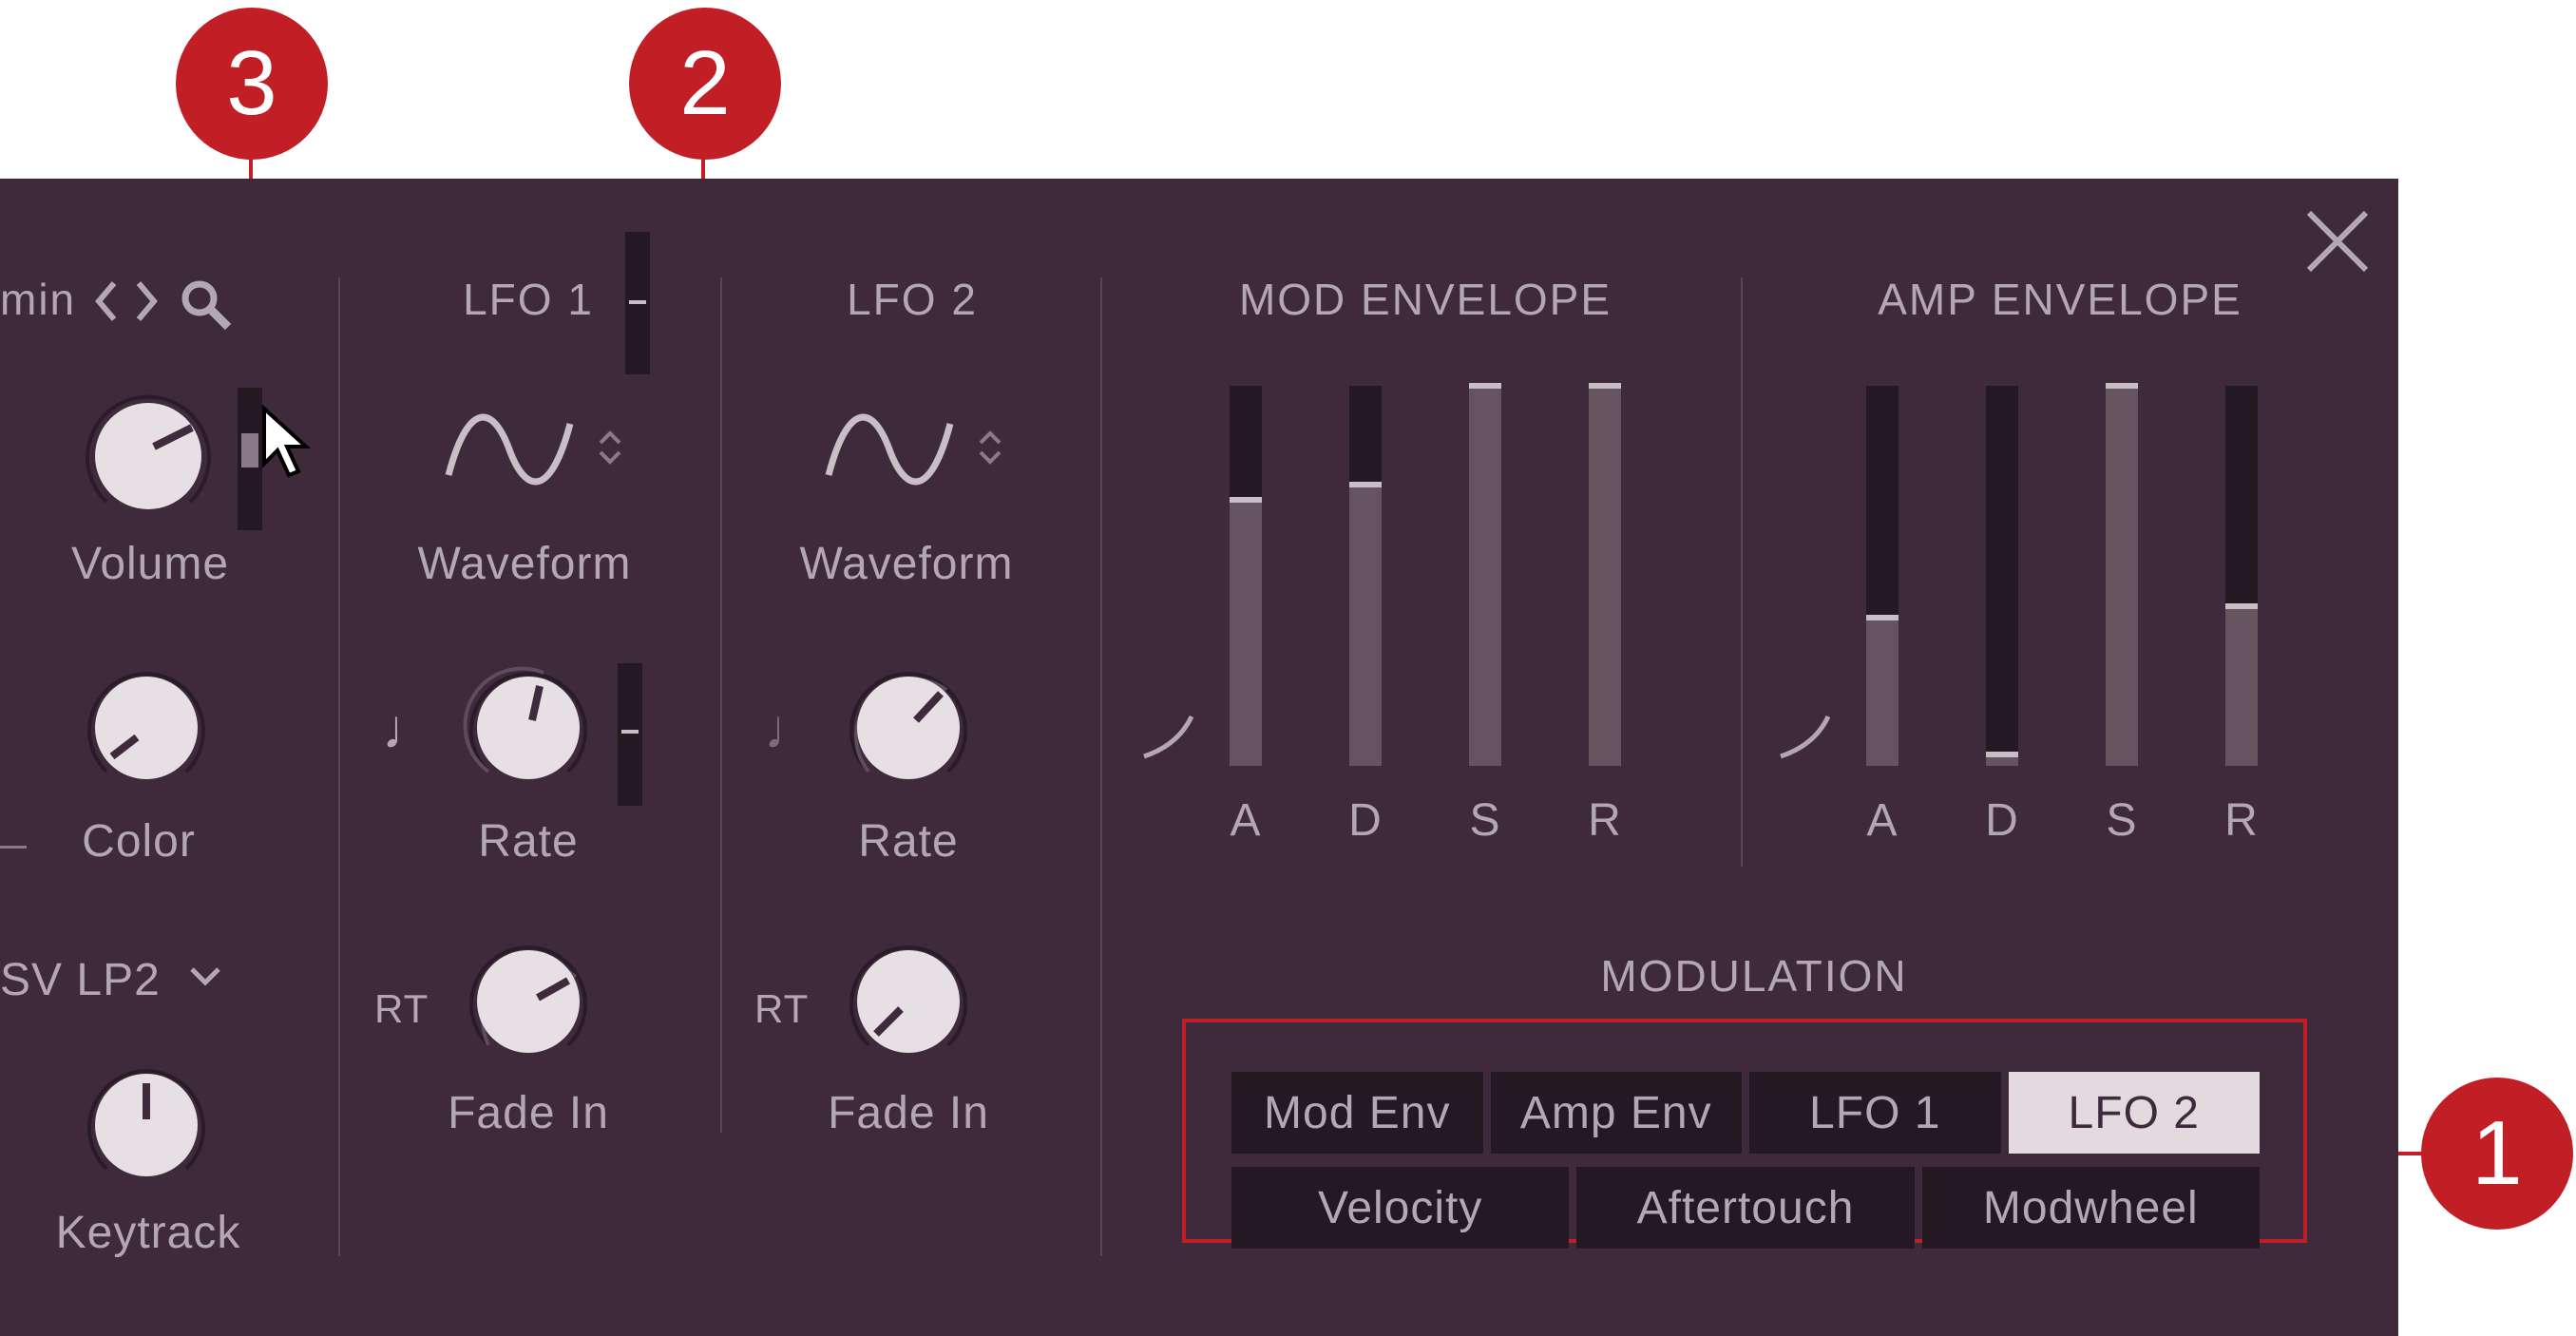  What do you see at coordinates (1605, 820) in the screenshot?
I see `mod-env-r-label: R` at bounding box center [1605, 820].